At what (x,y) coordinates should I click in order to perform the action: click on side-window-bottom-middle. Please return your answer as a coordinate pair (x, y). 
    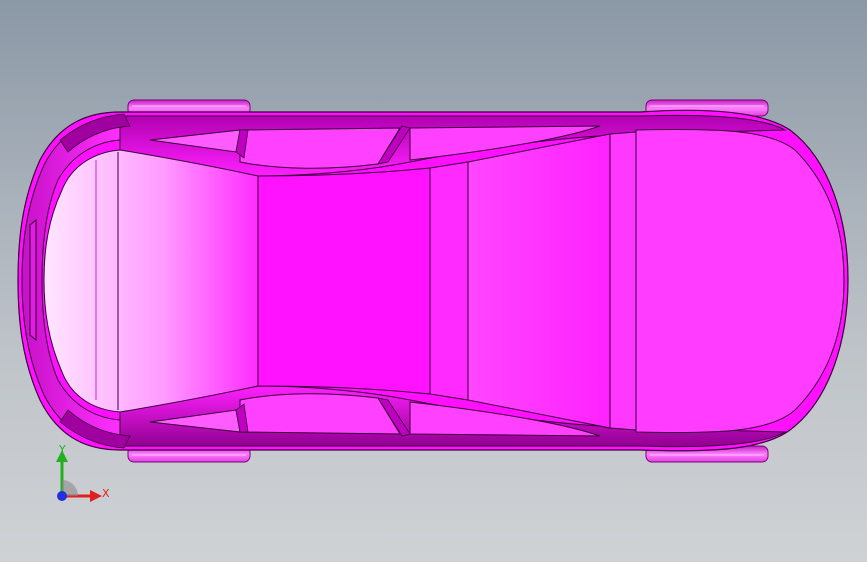
    Looking at the image, I should click on (320, 414).